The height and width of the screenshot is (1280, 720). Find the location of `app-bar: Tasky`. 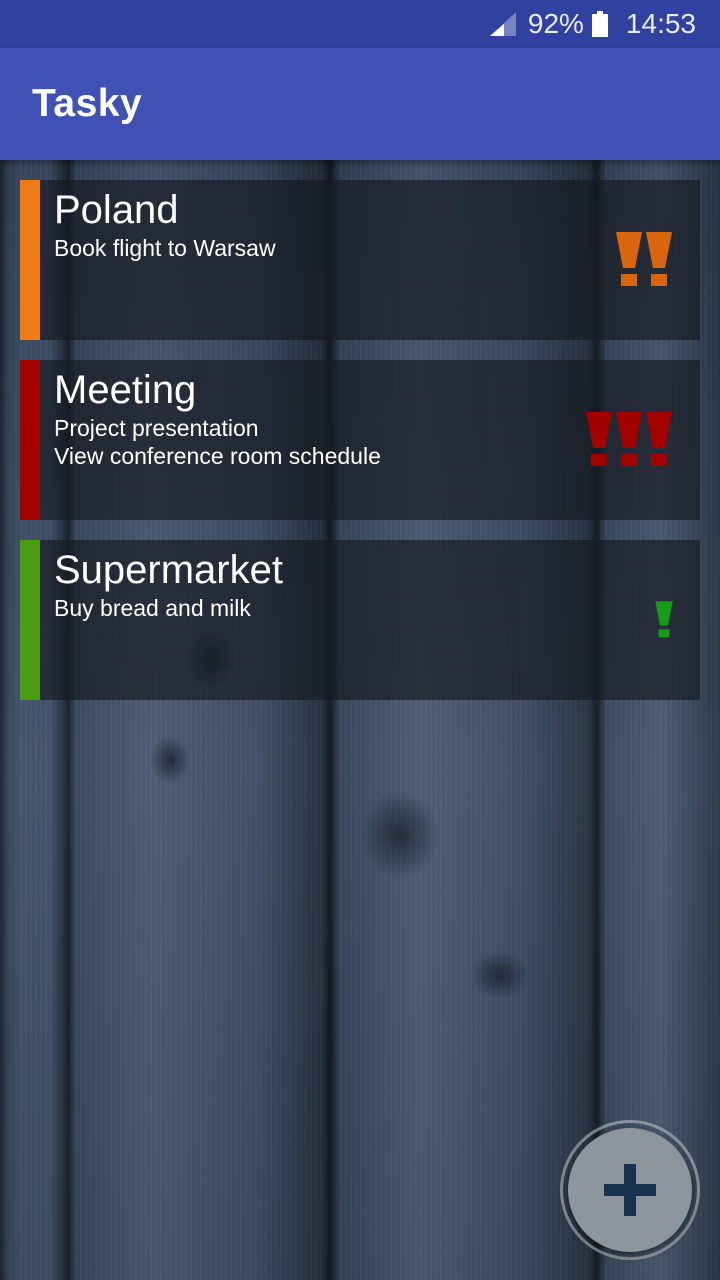

app-bar: Tasky is located at coordinates (360, 104).